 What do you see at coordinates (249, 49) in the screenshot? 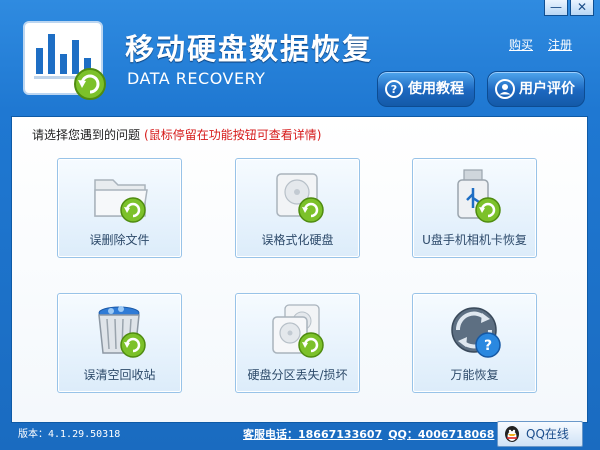
I see `app-title: 移动硬盘数据恢复` at bounding box center [249, 49].